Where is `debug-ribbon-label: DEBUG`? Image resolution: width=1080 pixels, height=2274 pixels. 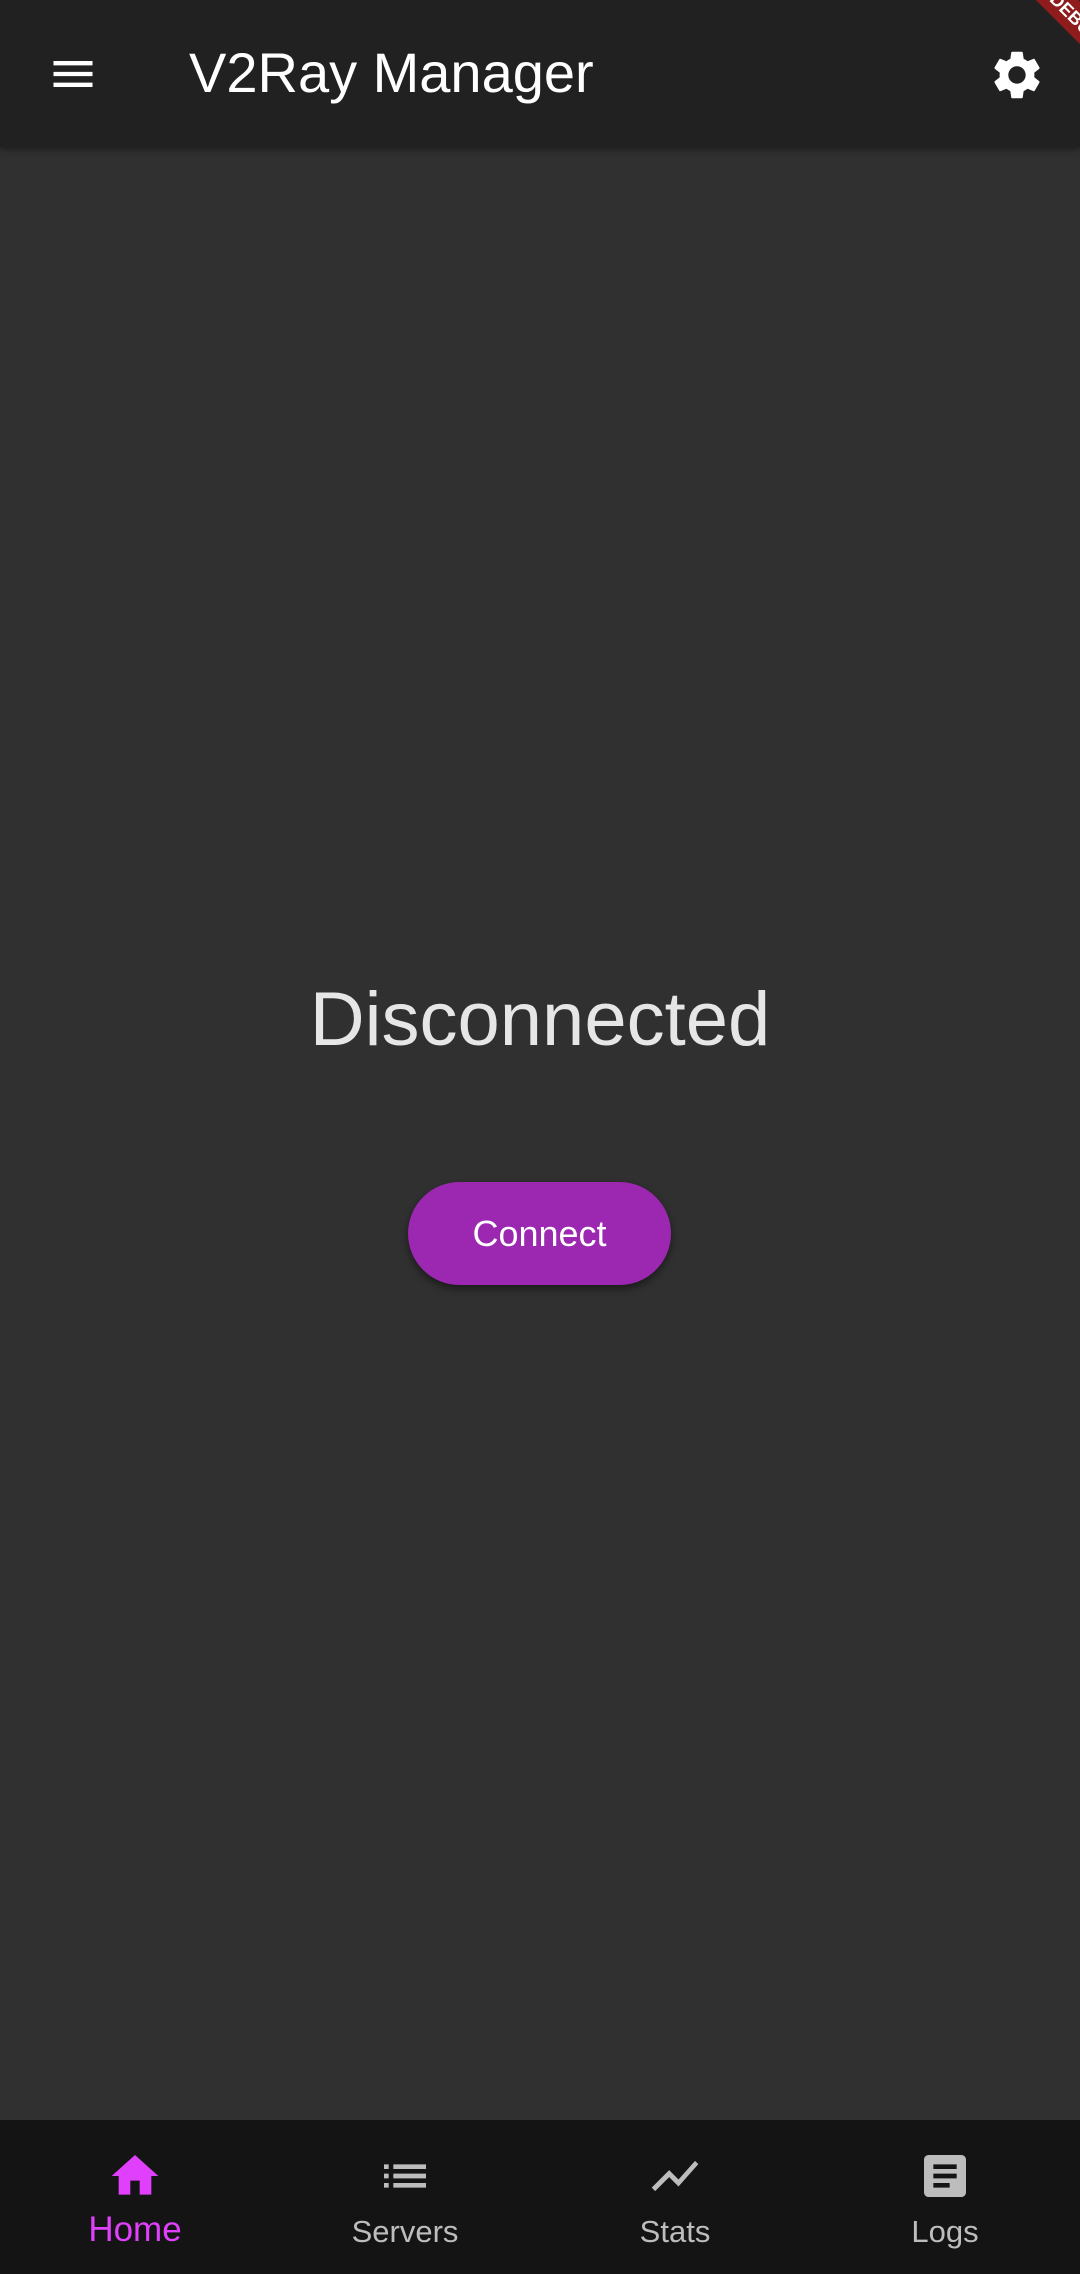 debug-ribbon-label: DEBUG is located at coordinates (1051, 35).